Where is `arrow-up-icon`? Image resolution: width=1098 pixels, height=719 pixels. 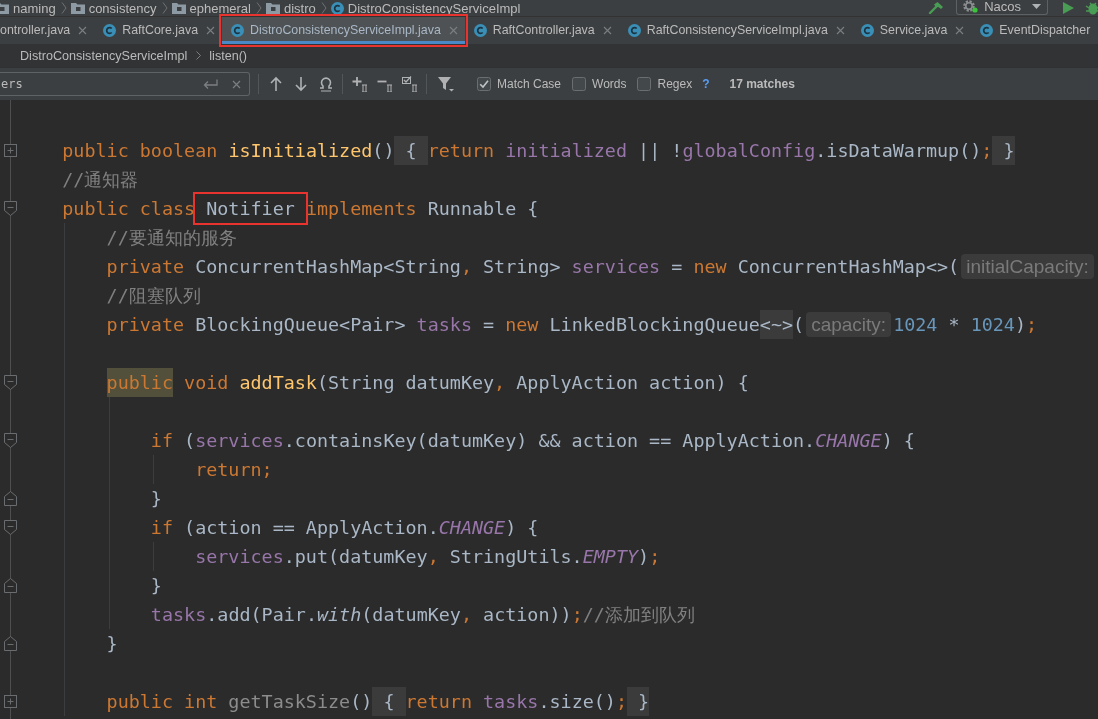 arrow-up-icon is located at coordinates (276, 84).